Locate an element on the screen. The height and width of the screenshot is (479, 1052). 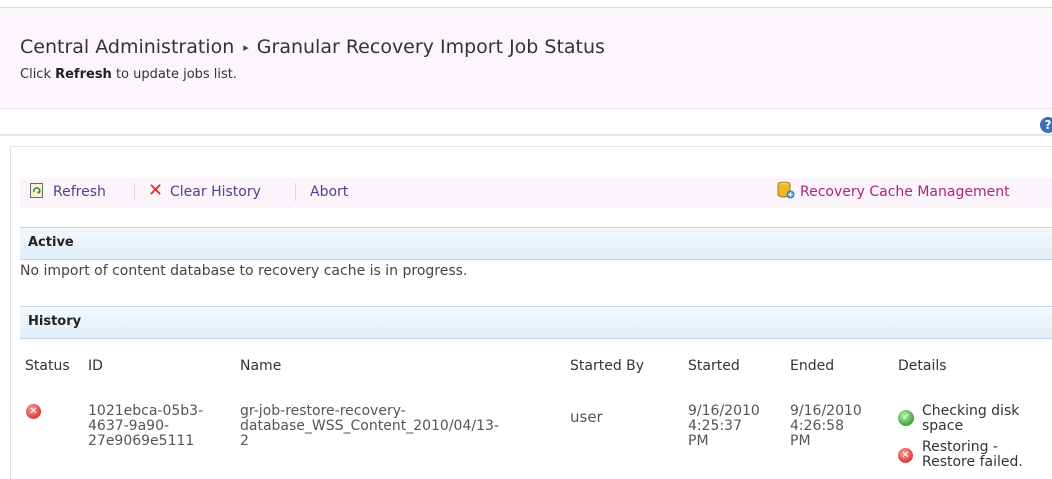
abort-button: Abort is located at coordinates (329, 192).